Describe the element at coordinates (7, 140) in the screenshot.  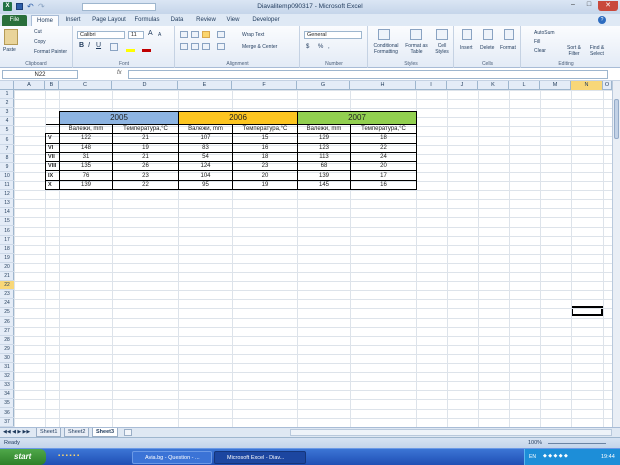
I see `row-header: 6` at that location.